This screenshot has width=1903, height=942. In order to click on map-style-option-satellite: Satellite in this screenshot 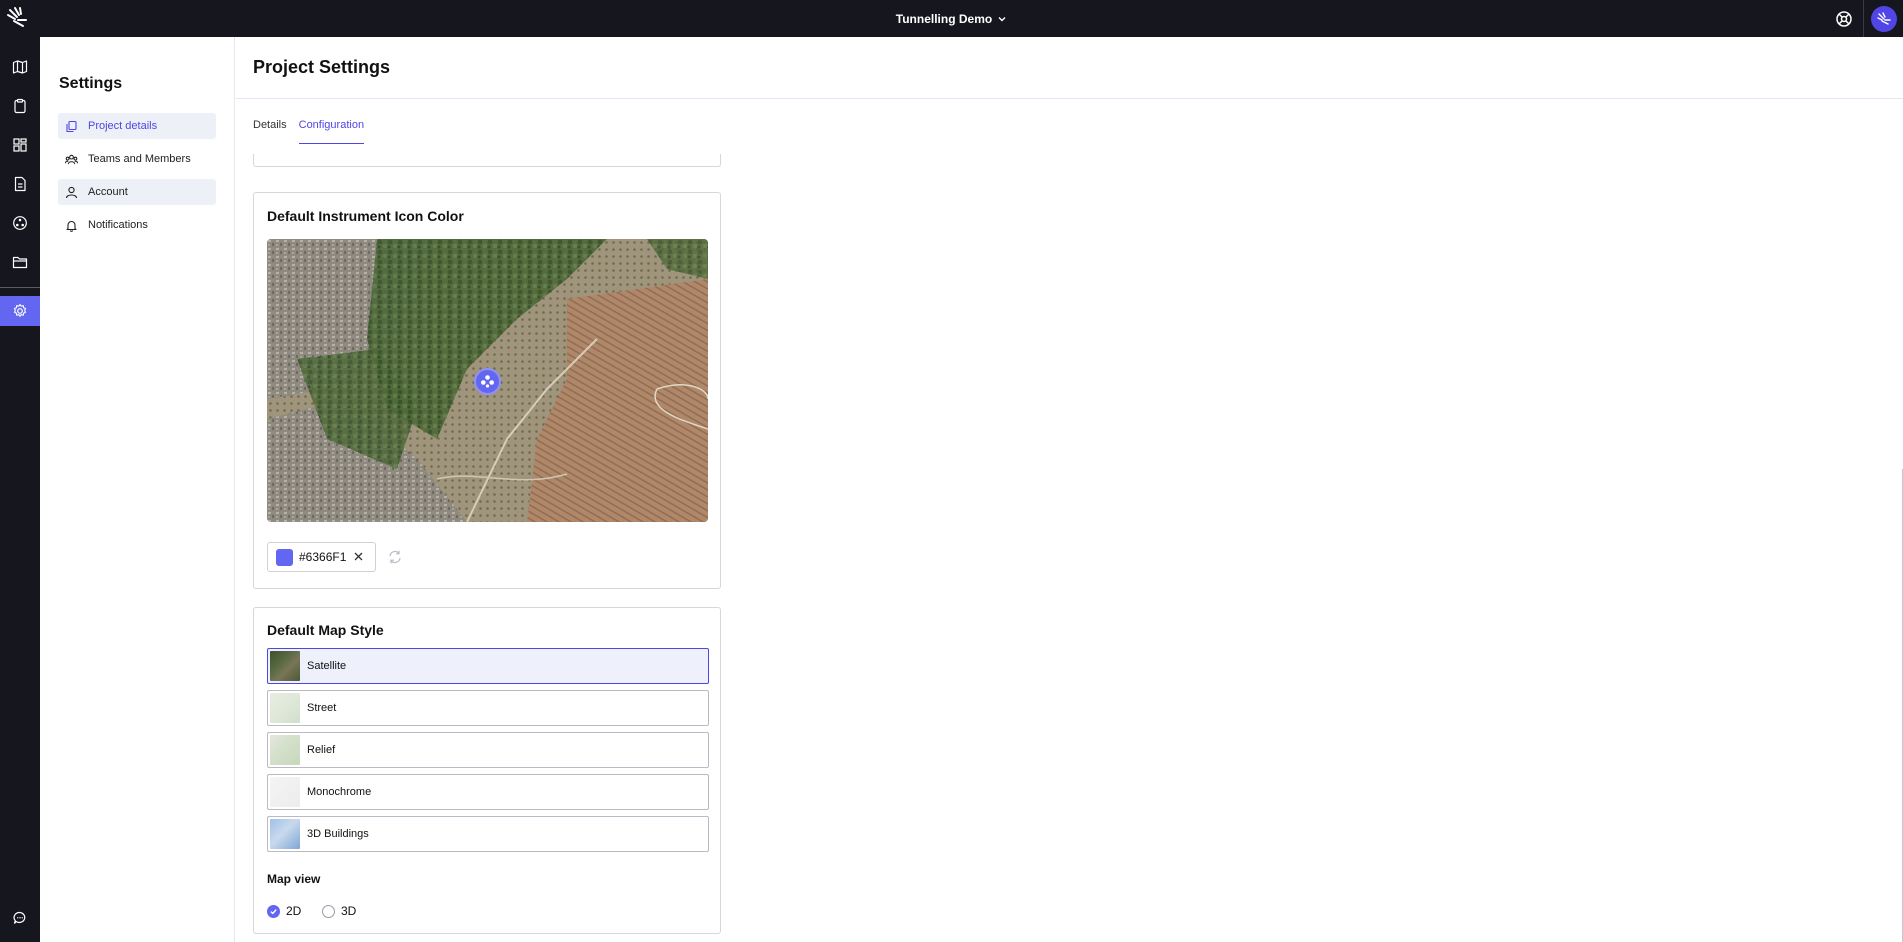, I will do `click(488, 666)`.